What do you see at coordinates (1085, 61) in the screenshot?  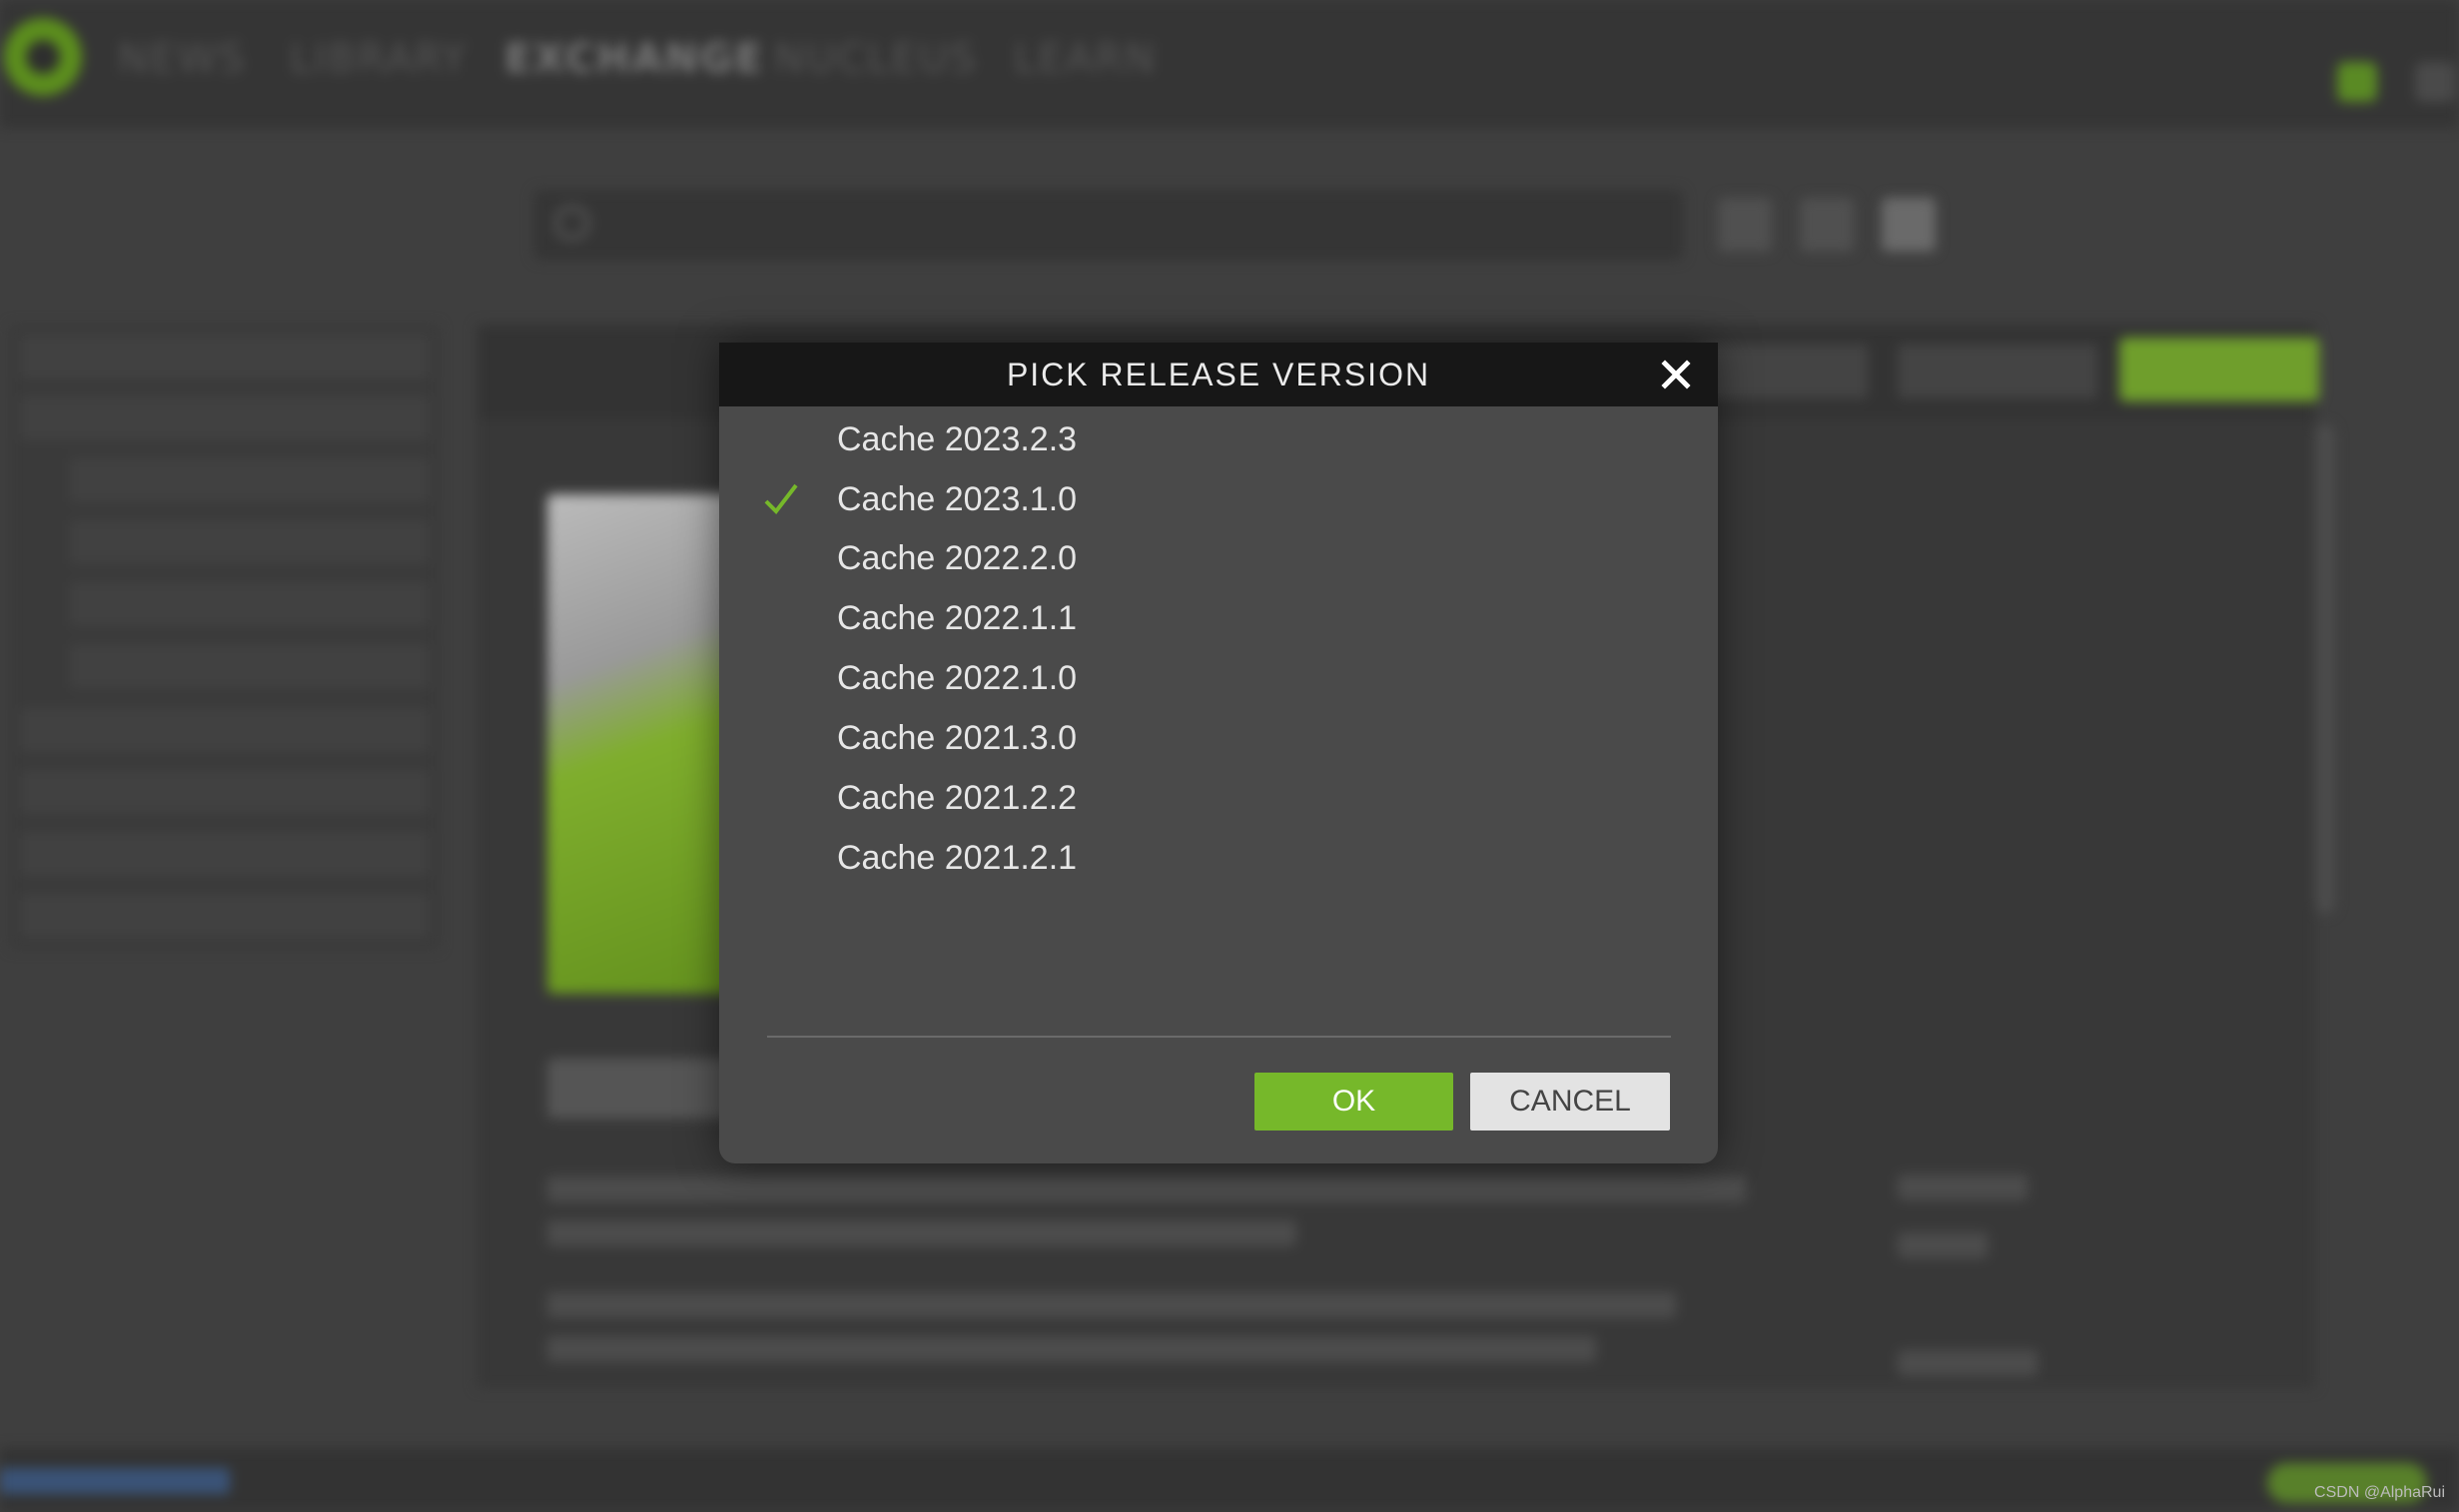 I see `nav-learn: LEARN` at bounding box center [1085, 61].